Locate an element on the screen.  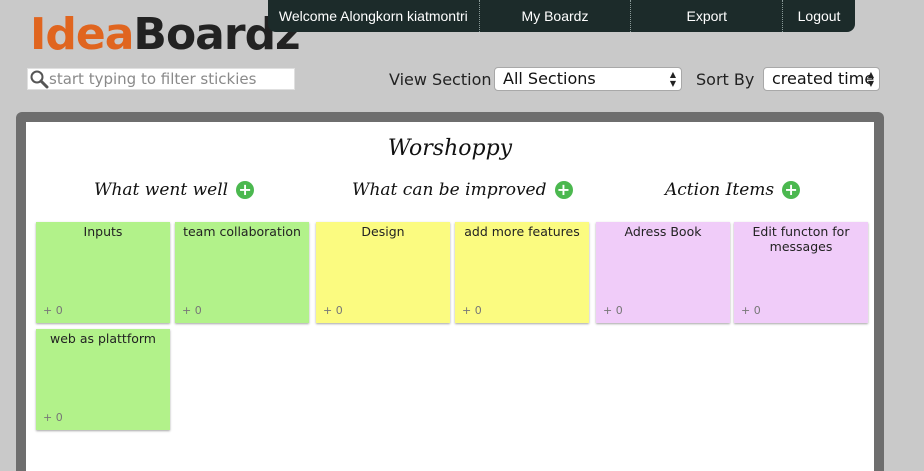
board-title: Worshoppy is located at coordinates (450, 148).